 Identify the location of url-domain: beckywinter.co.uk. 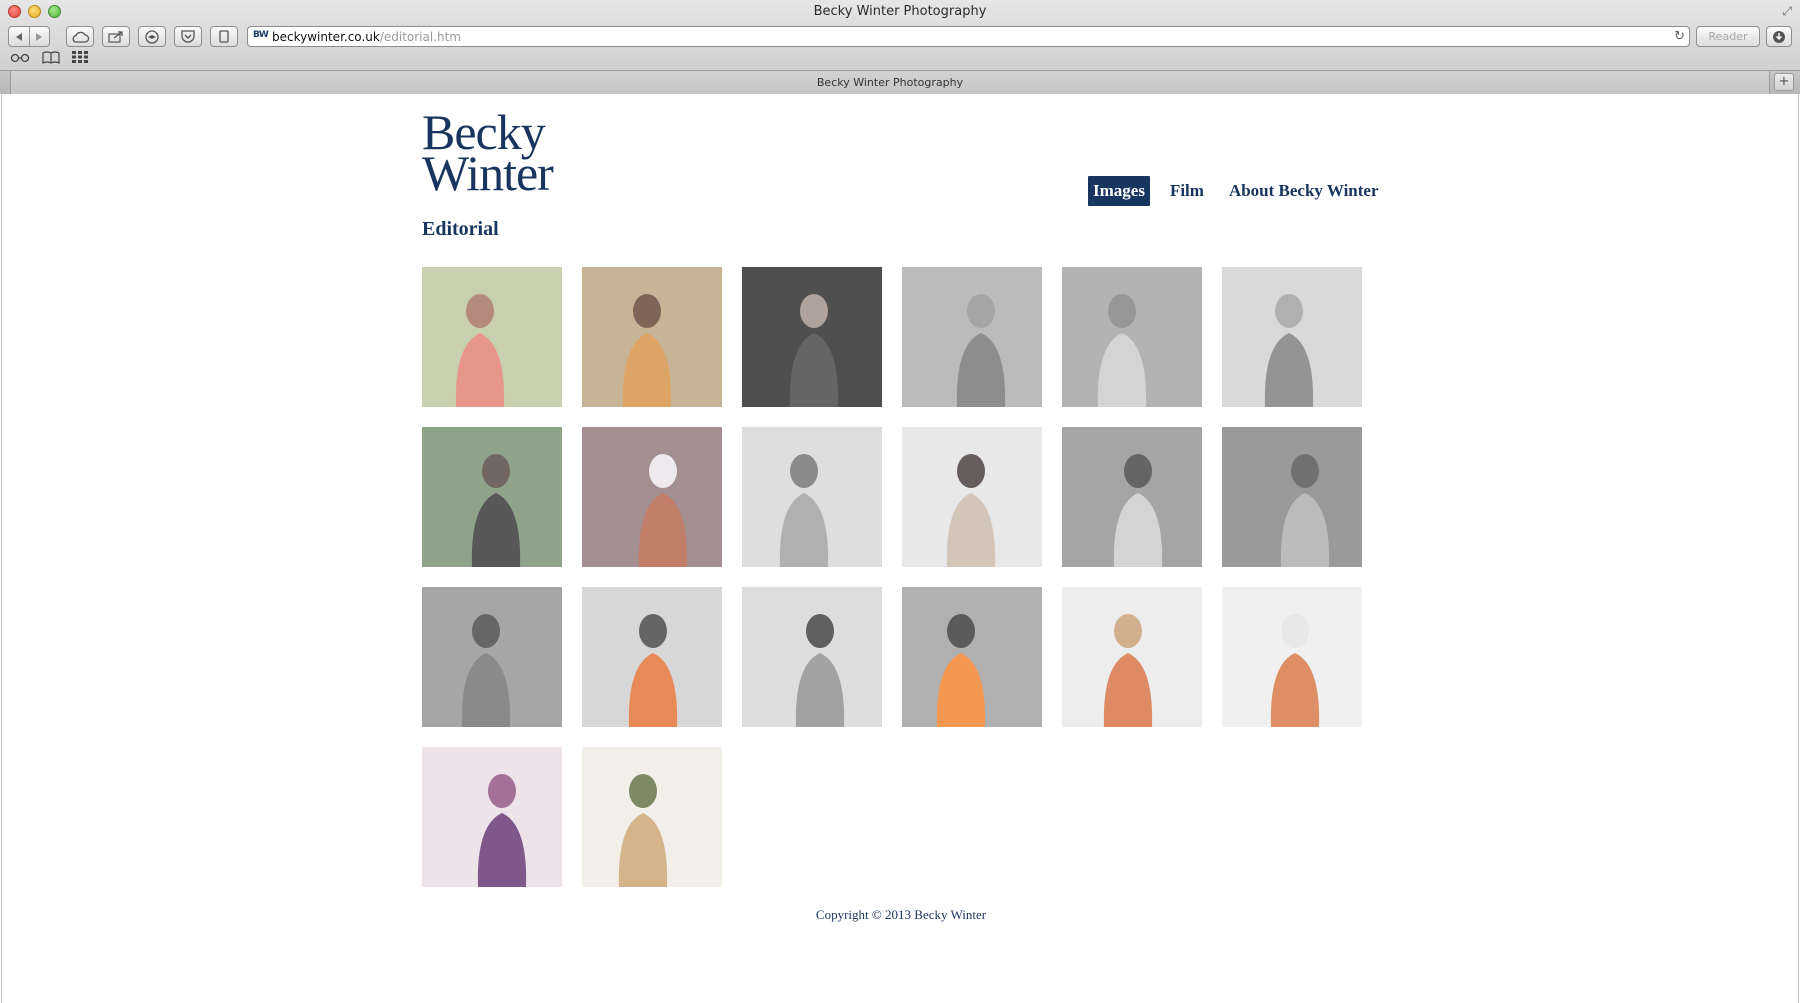
(326, 37).